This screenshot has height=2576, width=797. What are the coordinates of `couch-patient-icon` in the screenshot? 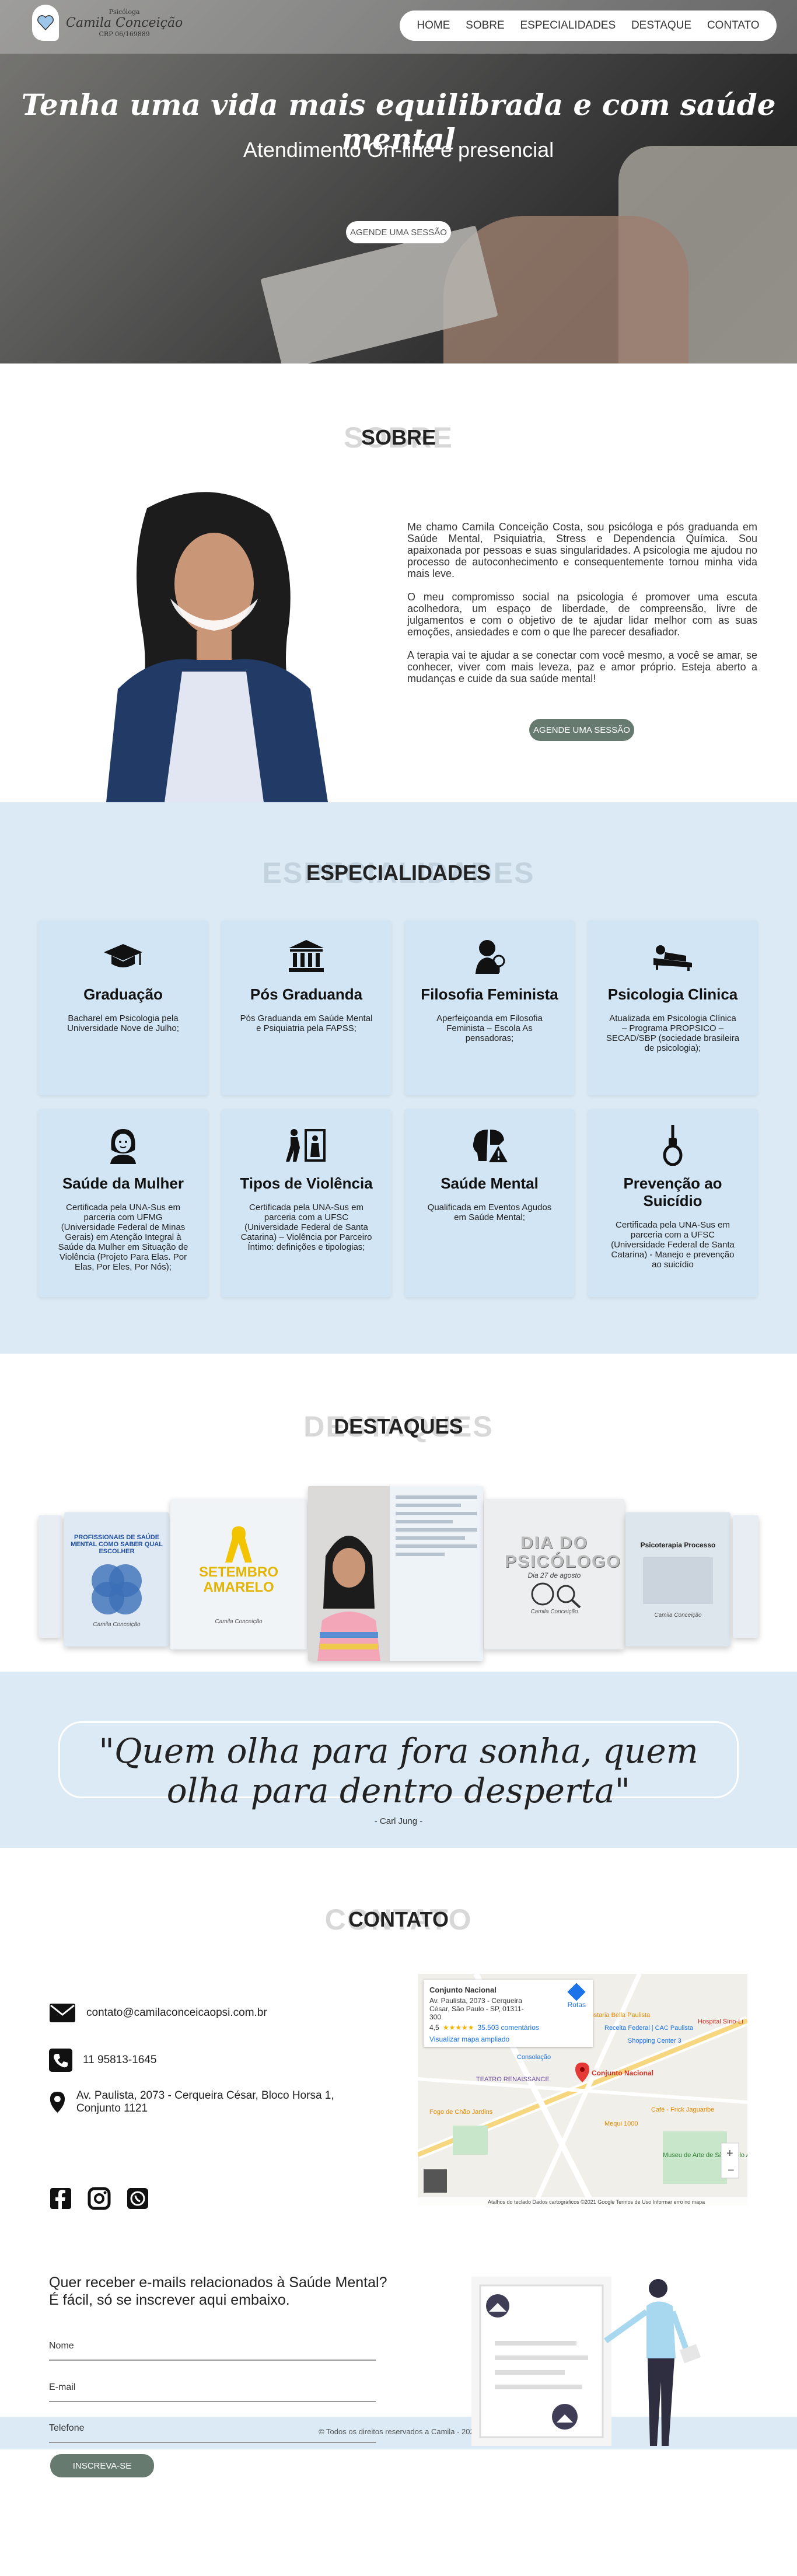 It's located at (672, 956).